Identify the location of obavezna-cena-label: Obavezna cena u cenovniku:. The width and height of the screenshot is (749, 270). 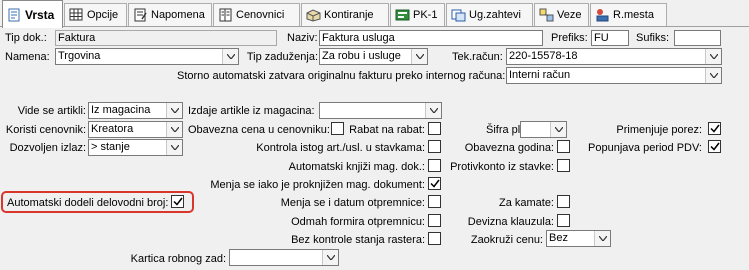
(259, 130).